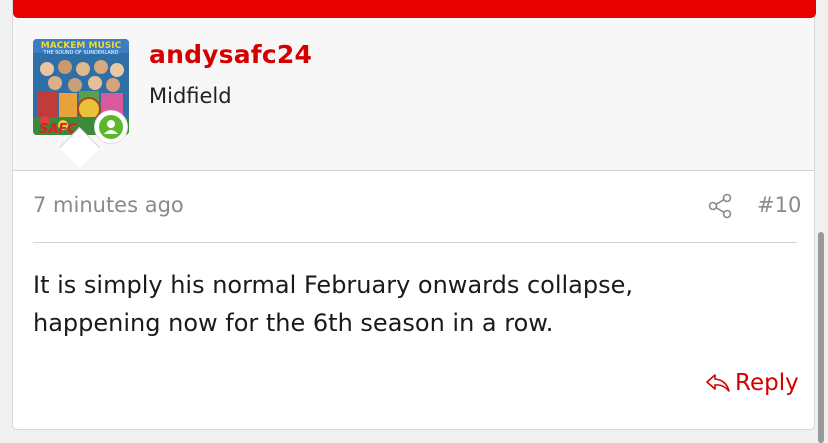 The image size is (828, 443). Describe the element at coordinates (81, 53) in the screenshot. I see `avatar-text-sub: THE SOUND OF SUNDERLAND` at that location.